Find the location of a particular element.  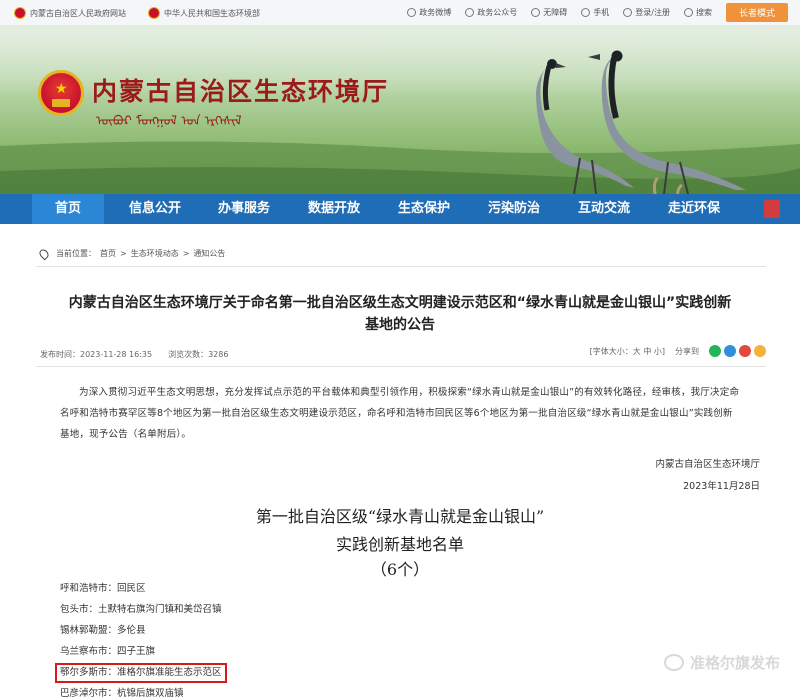

gov-site-link: 内蒙古自治区人民政府网站 is located at coordinates (70, 13).